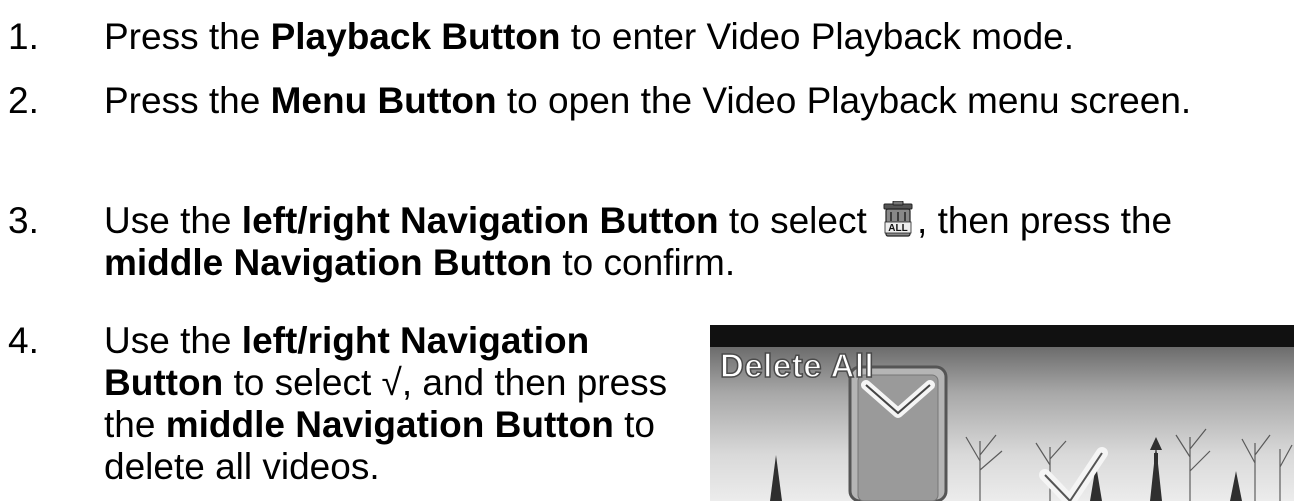 The height and width of the screenshot is (501, 1294). Describe the element at coordinates (897, 228) in the screenshot. I see `svg-text: ALL` at that location.